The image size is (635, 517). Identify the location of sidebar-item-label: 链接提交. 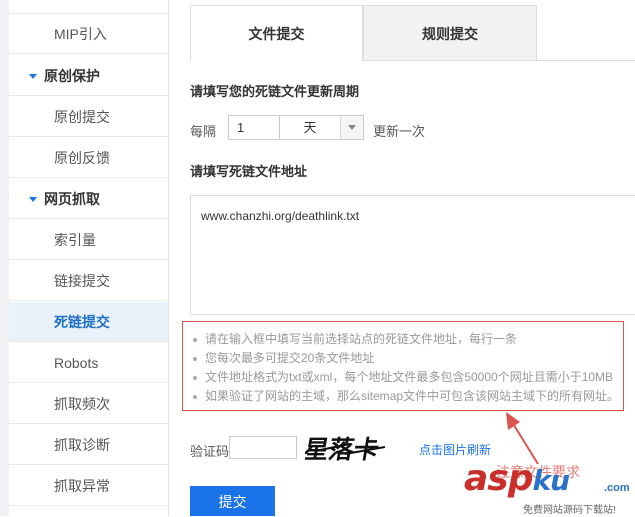
(82, 281).